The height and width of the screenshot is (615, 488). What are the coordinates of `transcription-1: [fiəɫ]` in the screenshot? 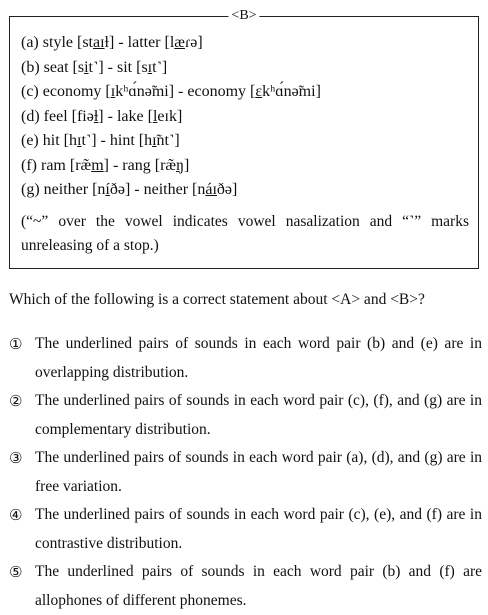 It's located at (87, 116).